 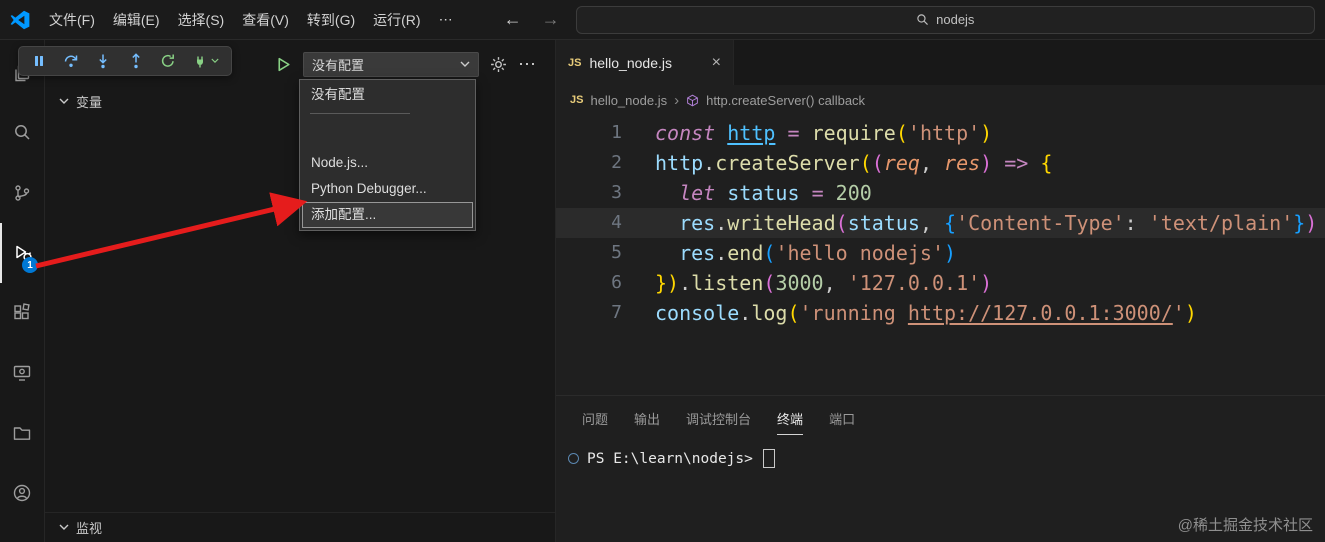 I want to click on variables-section-header: 变量, so click(x=80, y=101).